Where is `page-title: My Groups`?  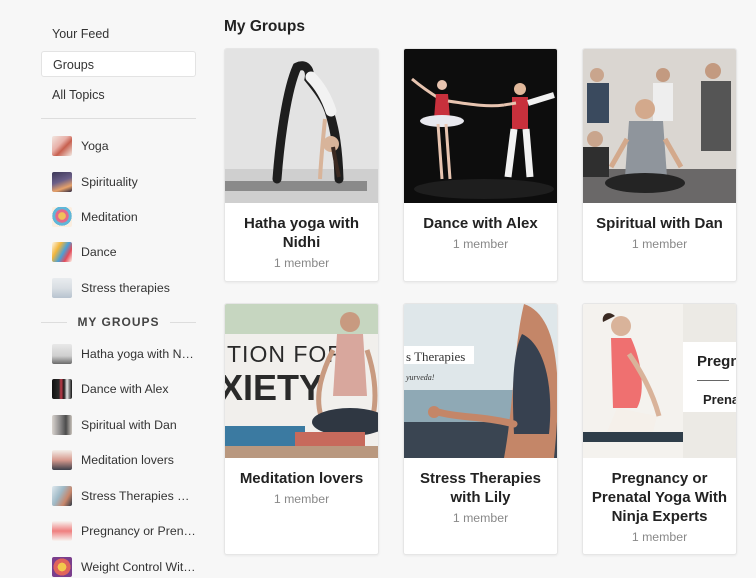
page-title: My Groups is located at coordinates (264, 26).